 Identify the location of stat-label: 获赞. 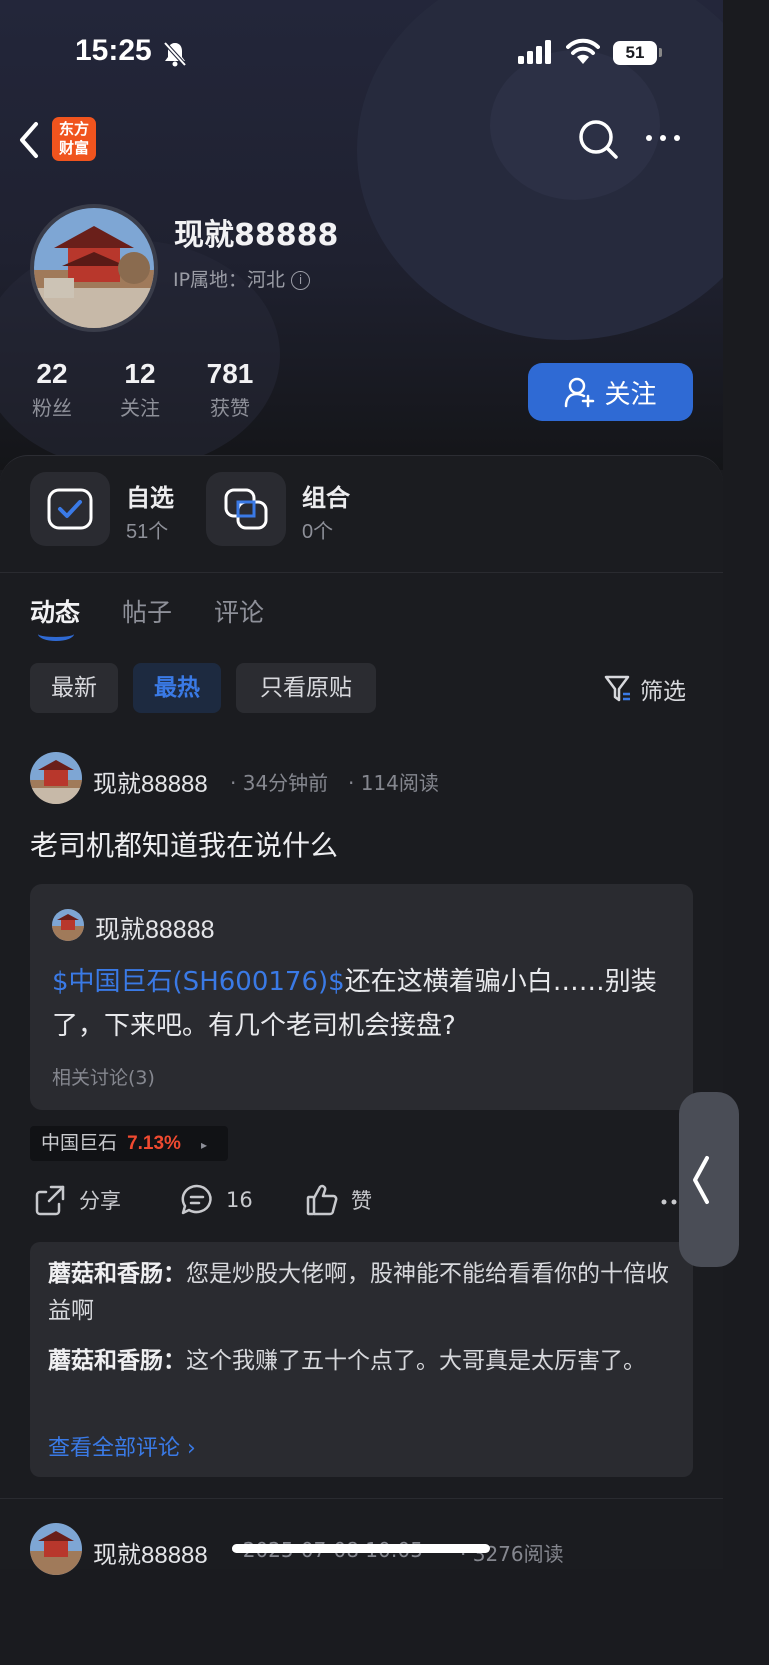
(230, 408).